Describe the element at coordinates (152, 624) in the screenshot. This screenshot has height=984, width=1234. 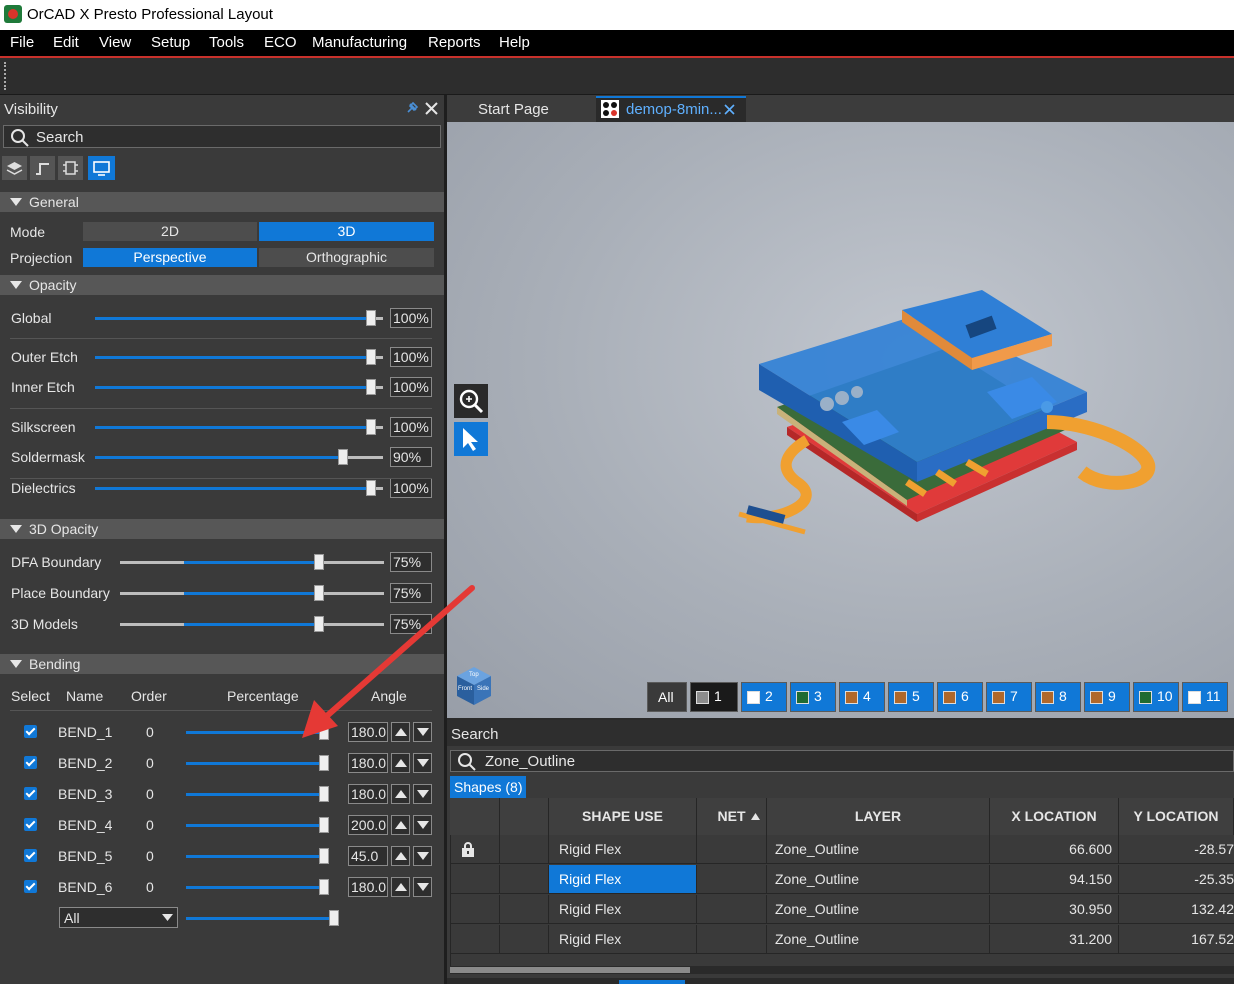
I see `opacity3d-3d-models-slider-start` at that location.